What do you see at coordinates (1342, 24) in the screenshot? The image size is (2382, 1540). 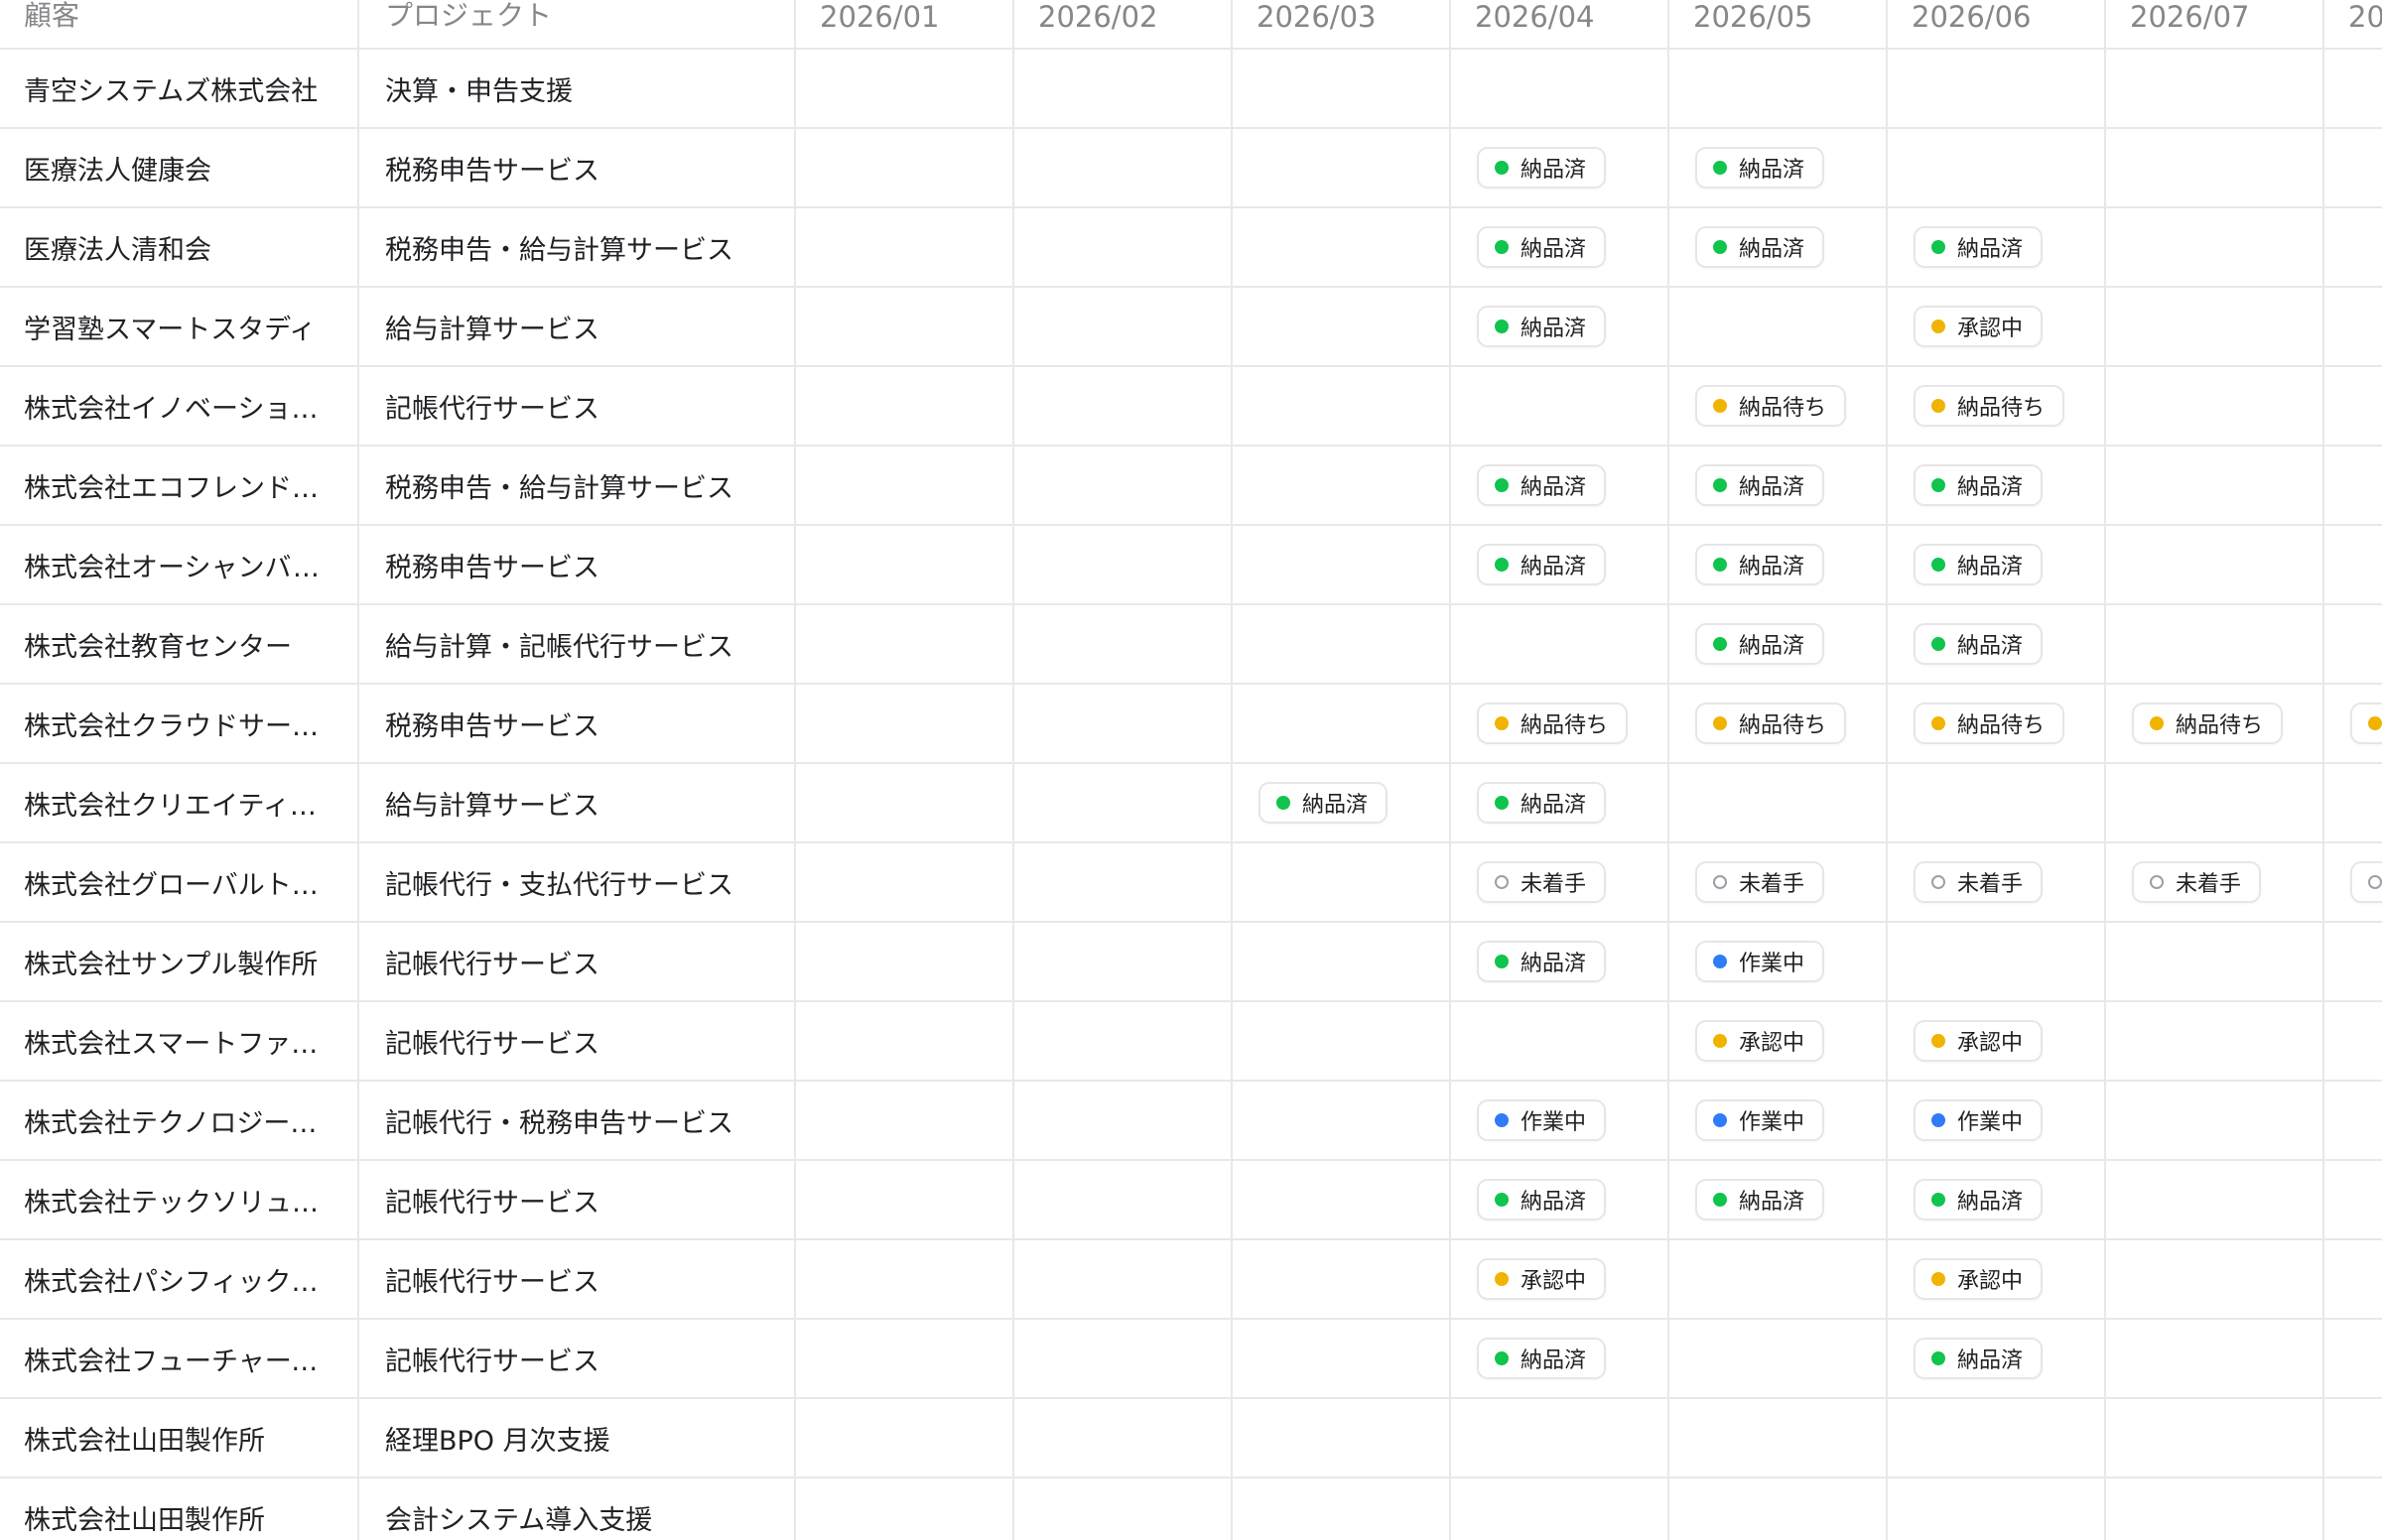 I see `column-header-month: 2026/03` at bounding box center [1342, 24].